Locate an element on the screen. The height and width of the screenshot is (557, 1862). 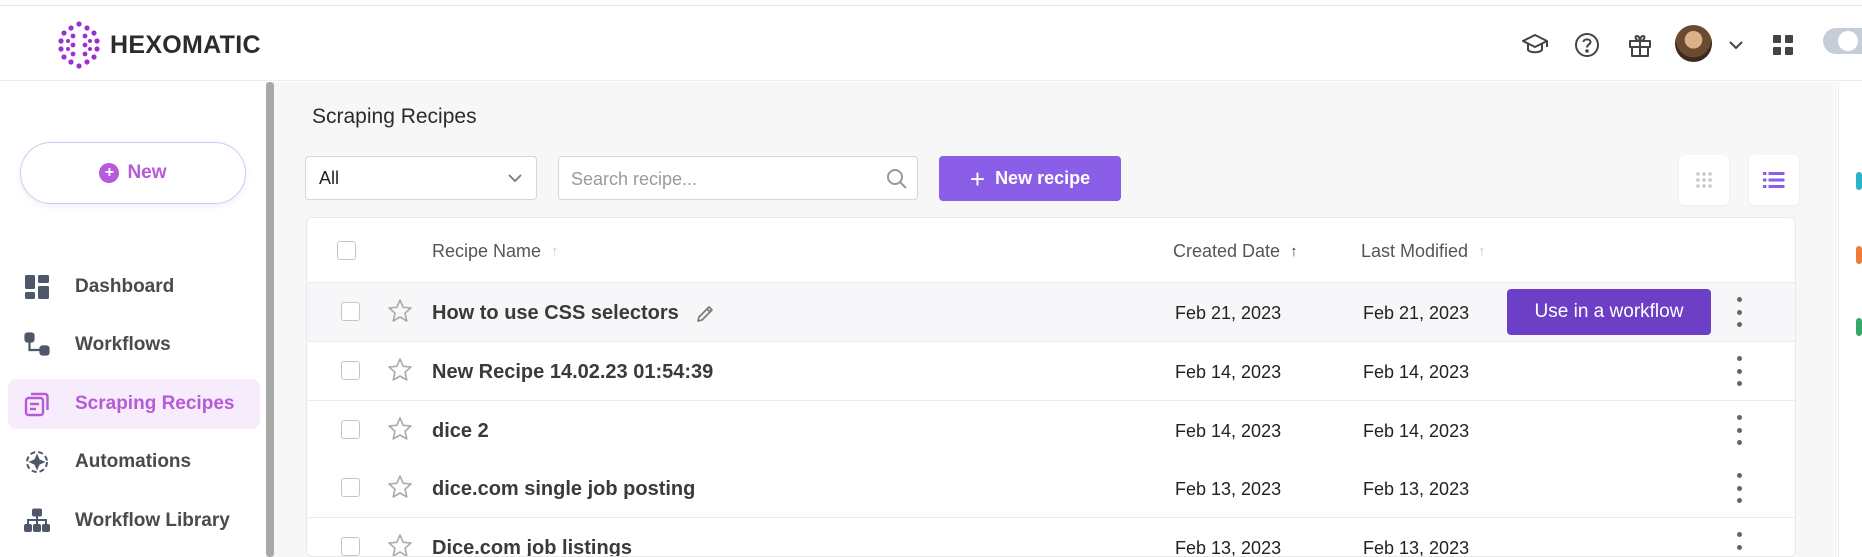
theme-toggle-knob is located at coordinates (1848, 41).